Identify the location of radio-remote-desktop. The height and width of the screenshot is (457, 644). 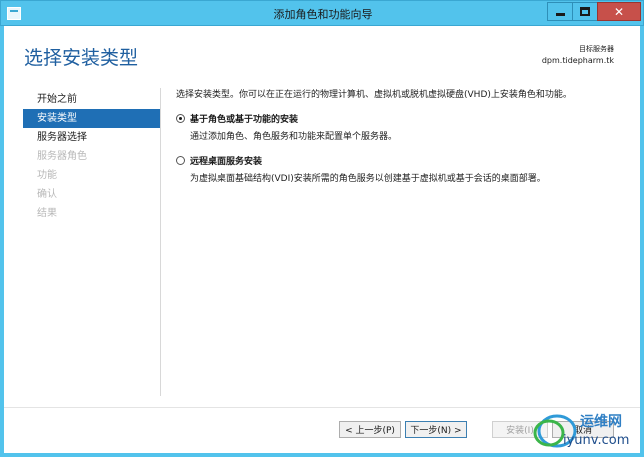
(180, 160).